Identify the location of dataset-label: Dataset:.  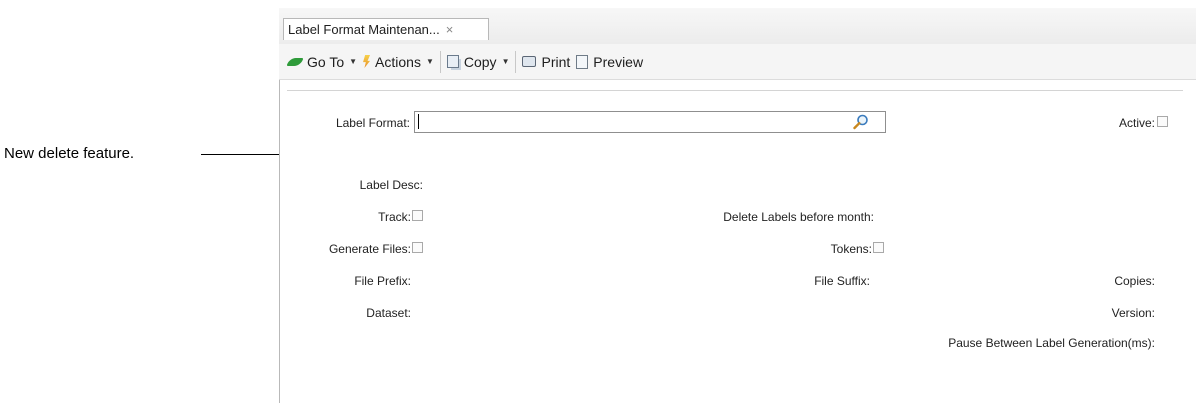
(388, 313).